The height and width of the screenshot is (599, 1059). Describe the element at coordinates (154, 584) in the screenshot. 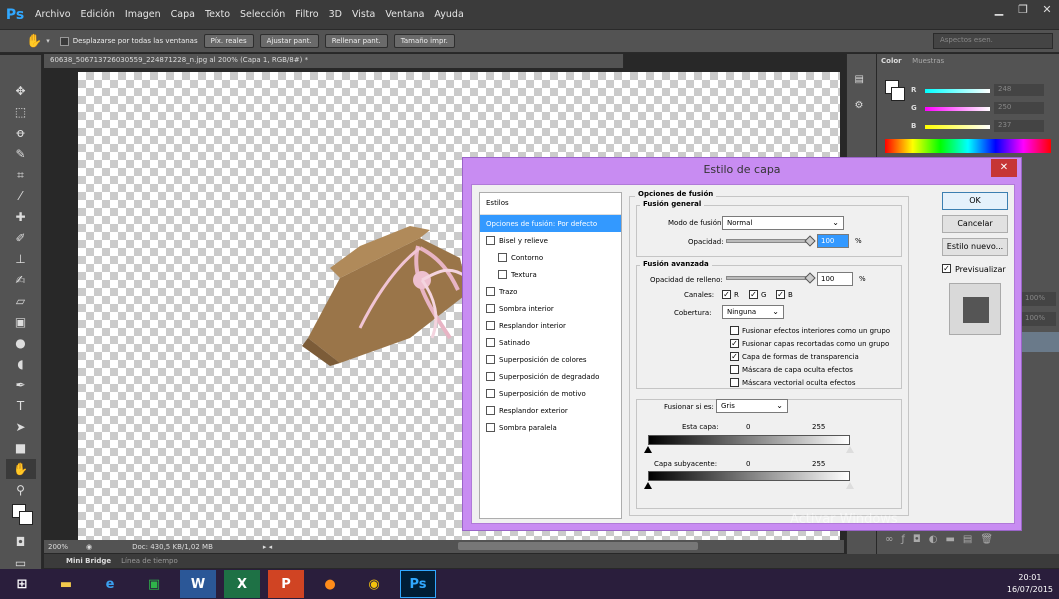

I see `store-icon: ▣` at that location.